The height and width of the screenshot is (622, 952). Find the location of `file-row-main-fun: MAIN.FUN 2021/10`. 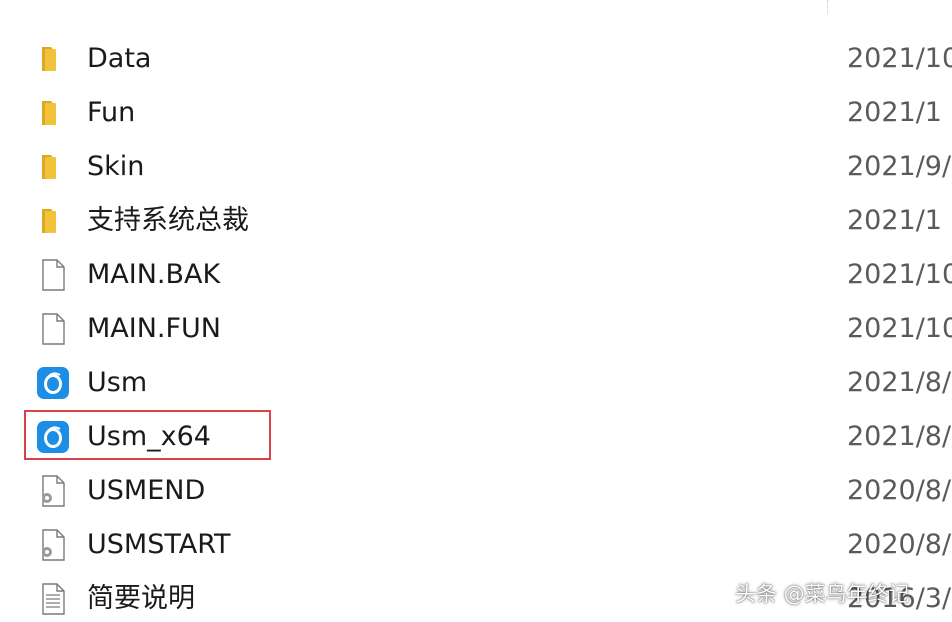

file-row-main-fun: MAIN.FUN 2021/10 is located at coordinates (476, 329).